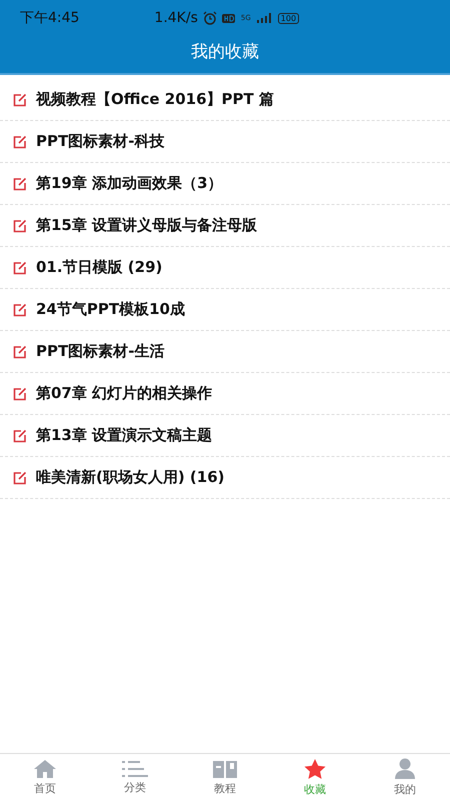  What do you see at coordinates (315, 769) in the screenshot?
I see `star-icon` at bounding box center [315, 769].